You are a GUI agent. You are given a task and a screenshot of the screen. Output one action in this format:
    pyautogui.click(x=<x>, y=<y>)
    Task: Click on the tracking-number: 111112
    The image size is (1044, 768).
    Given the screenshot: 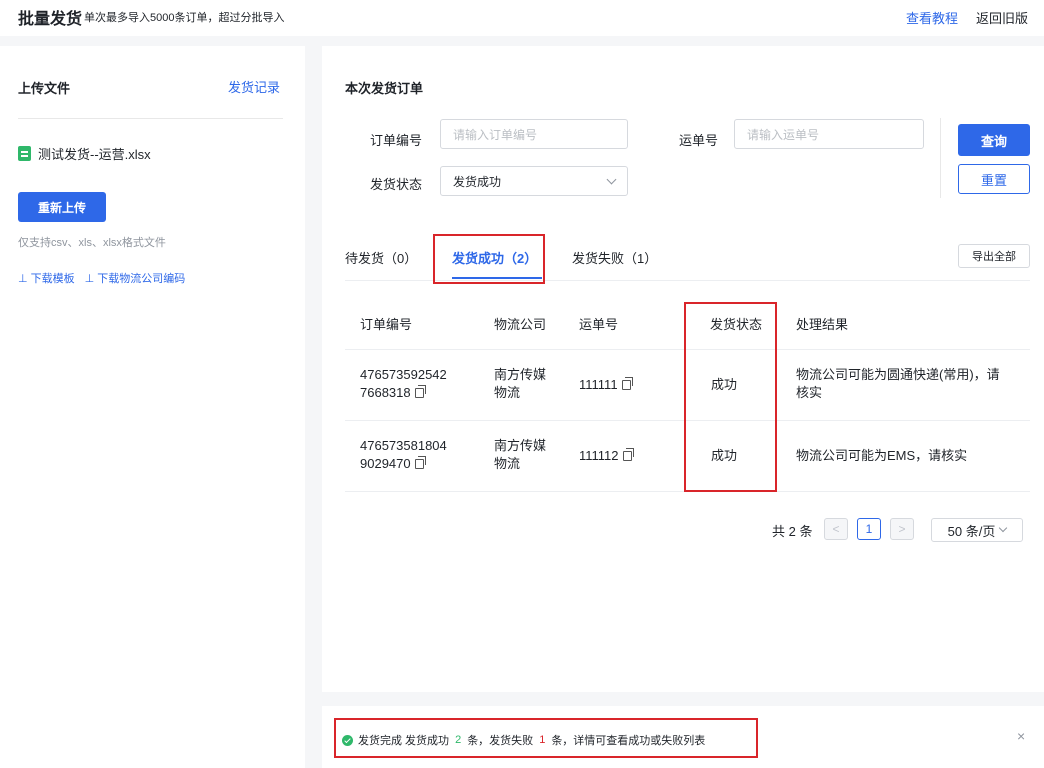 What is the action you would take?
    pyautogui.click(x=599, y=455)
    